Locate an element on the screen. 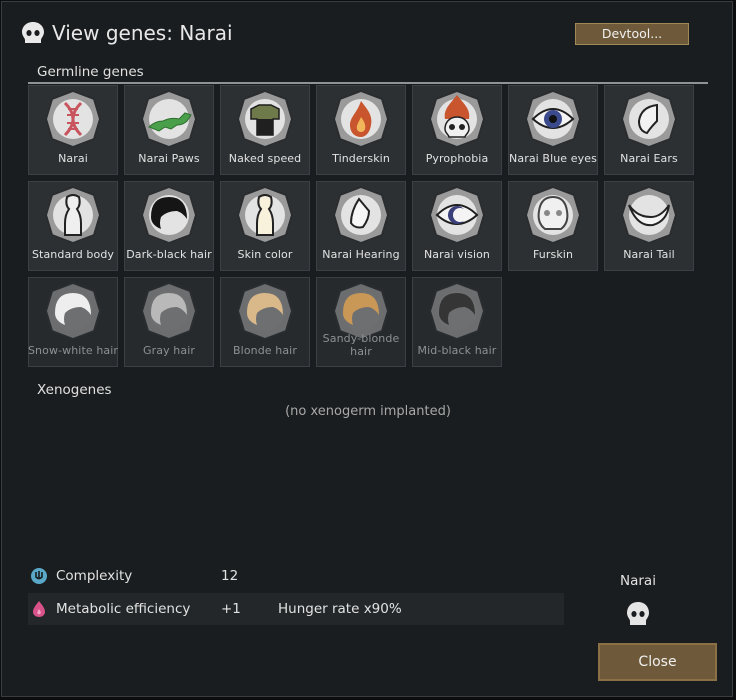  gene-narai-vision: Narai vision is located at coordinates (457, 226).